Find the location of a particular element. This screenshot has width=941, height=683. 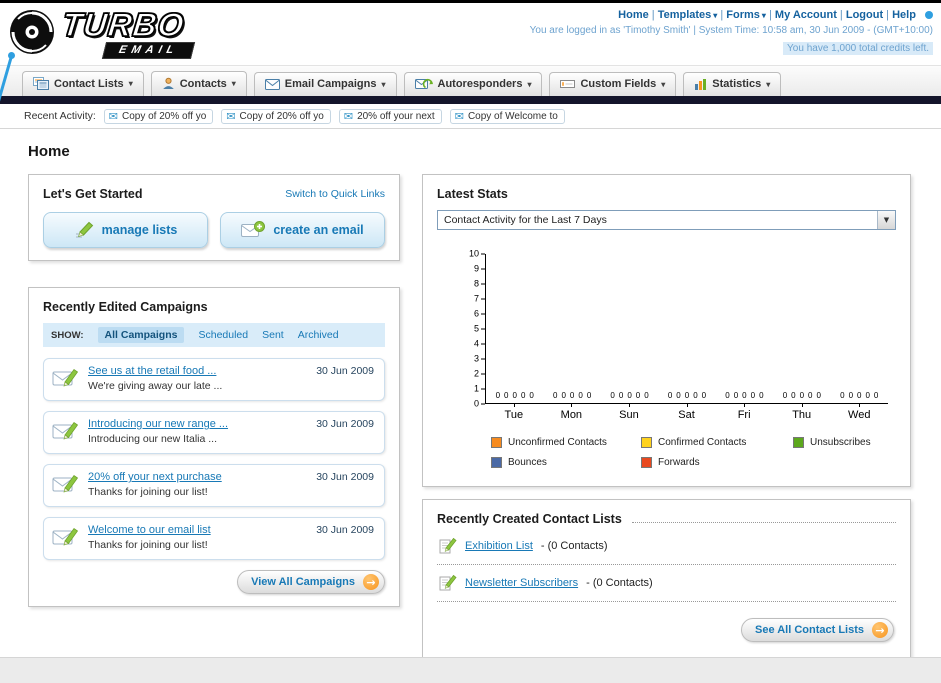

page-title: Home is located at coordinates (49, 151).